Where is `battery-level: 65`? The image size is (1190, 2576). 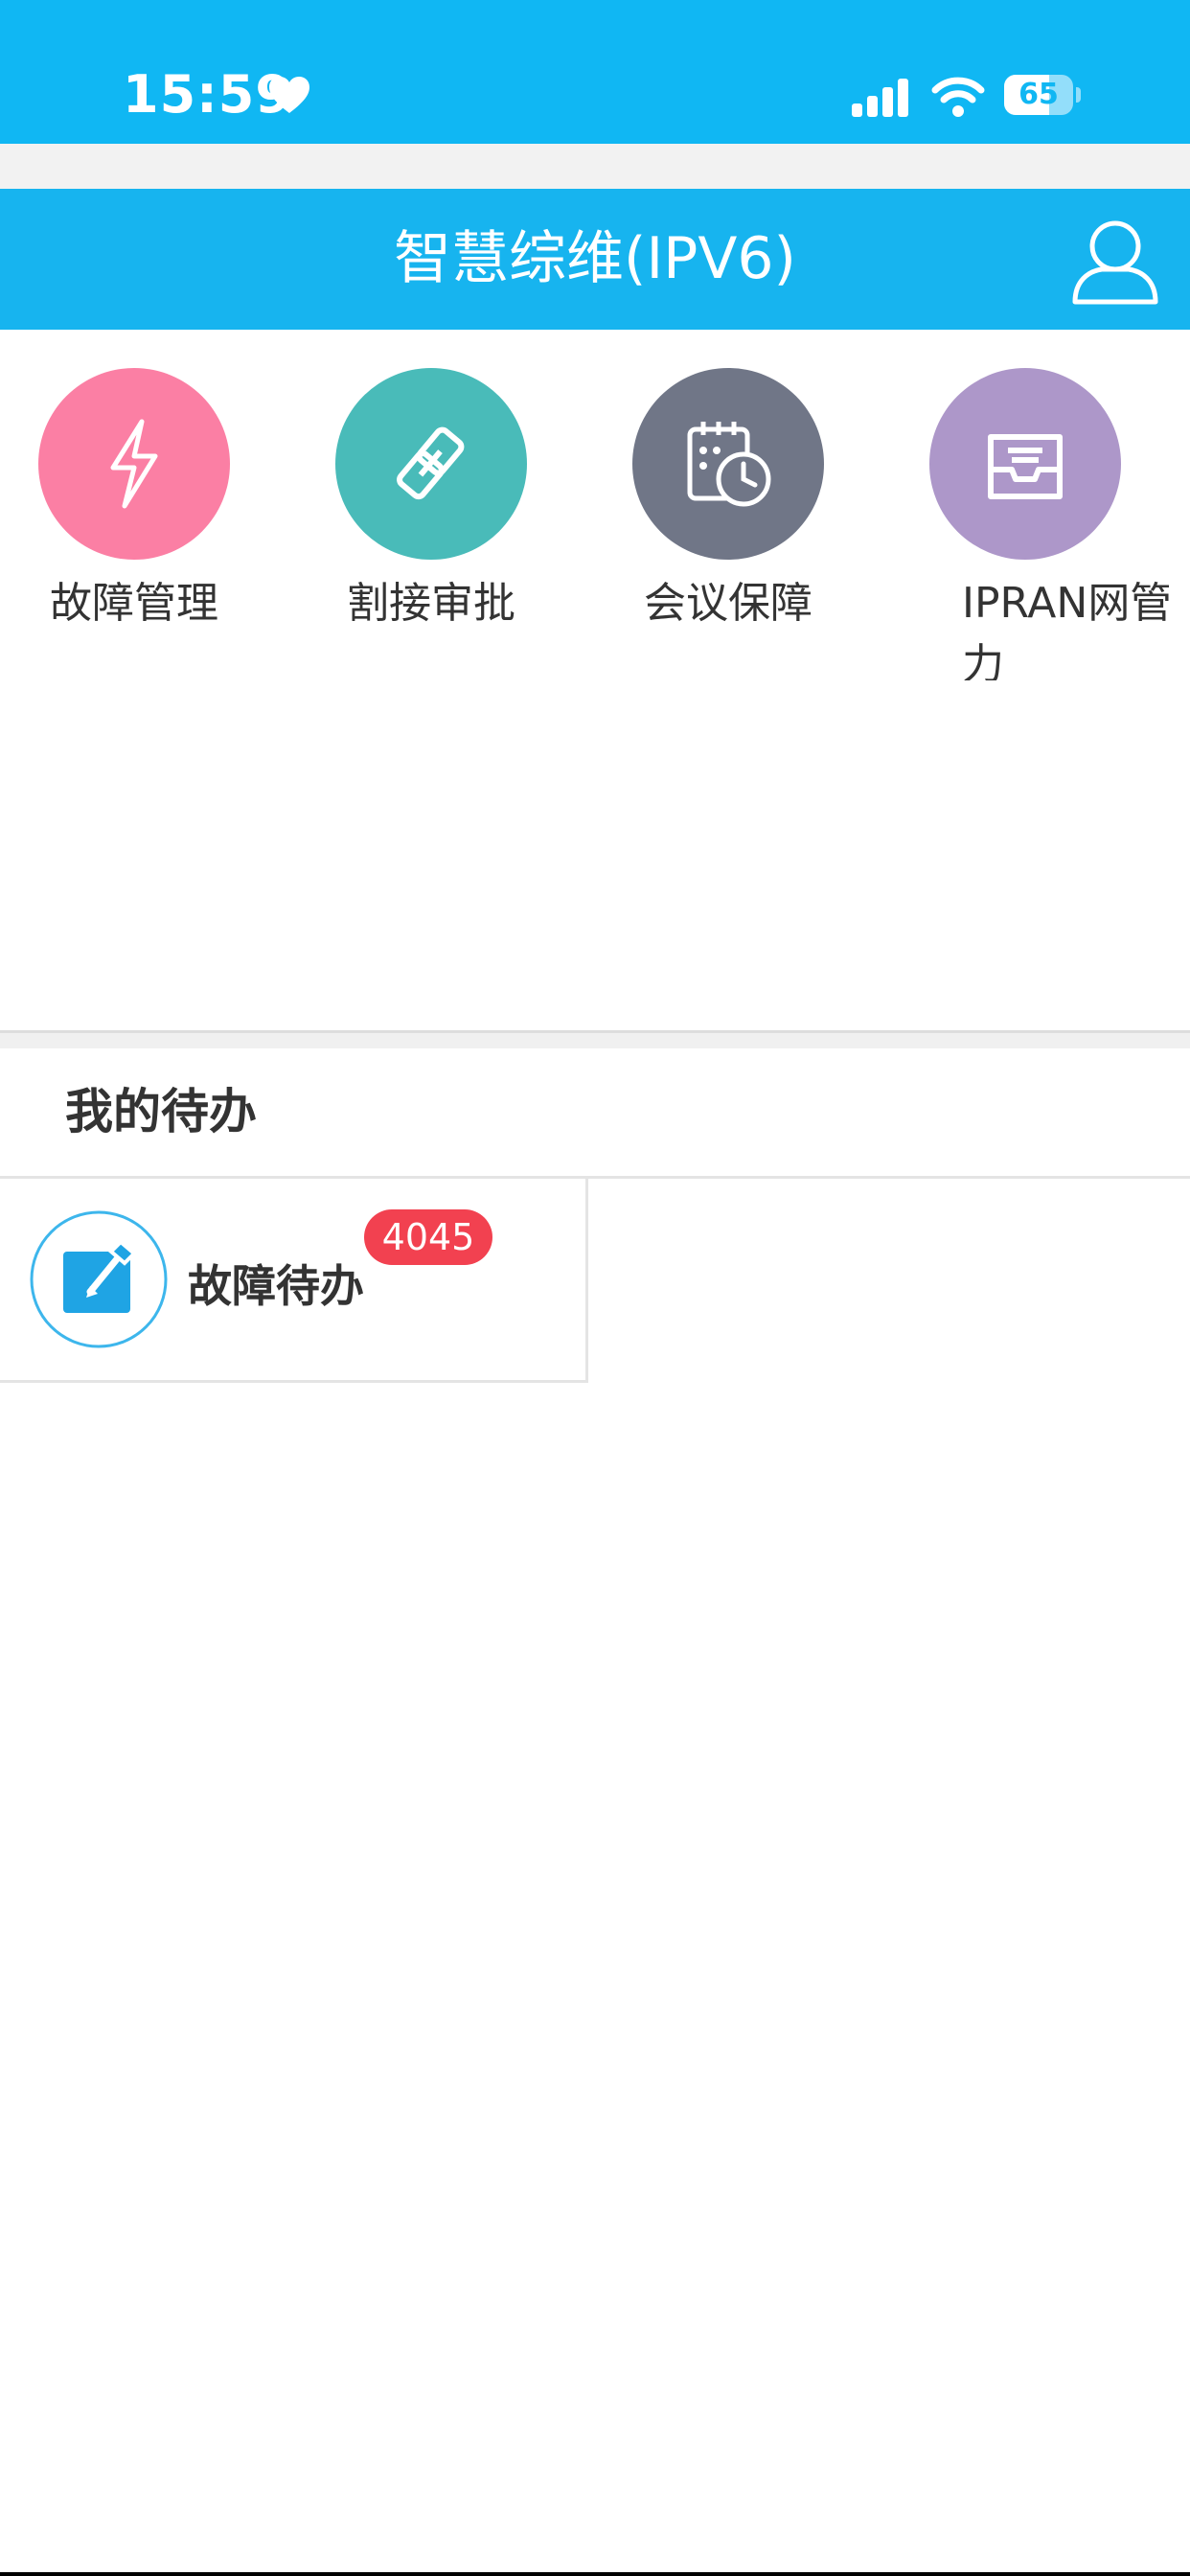
battery-level: 65 is located at coordinates (1038, 94).